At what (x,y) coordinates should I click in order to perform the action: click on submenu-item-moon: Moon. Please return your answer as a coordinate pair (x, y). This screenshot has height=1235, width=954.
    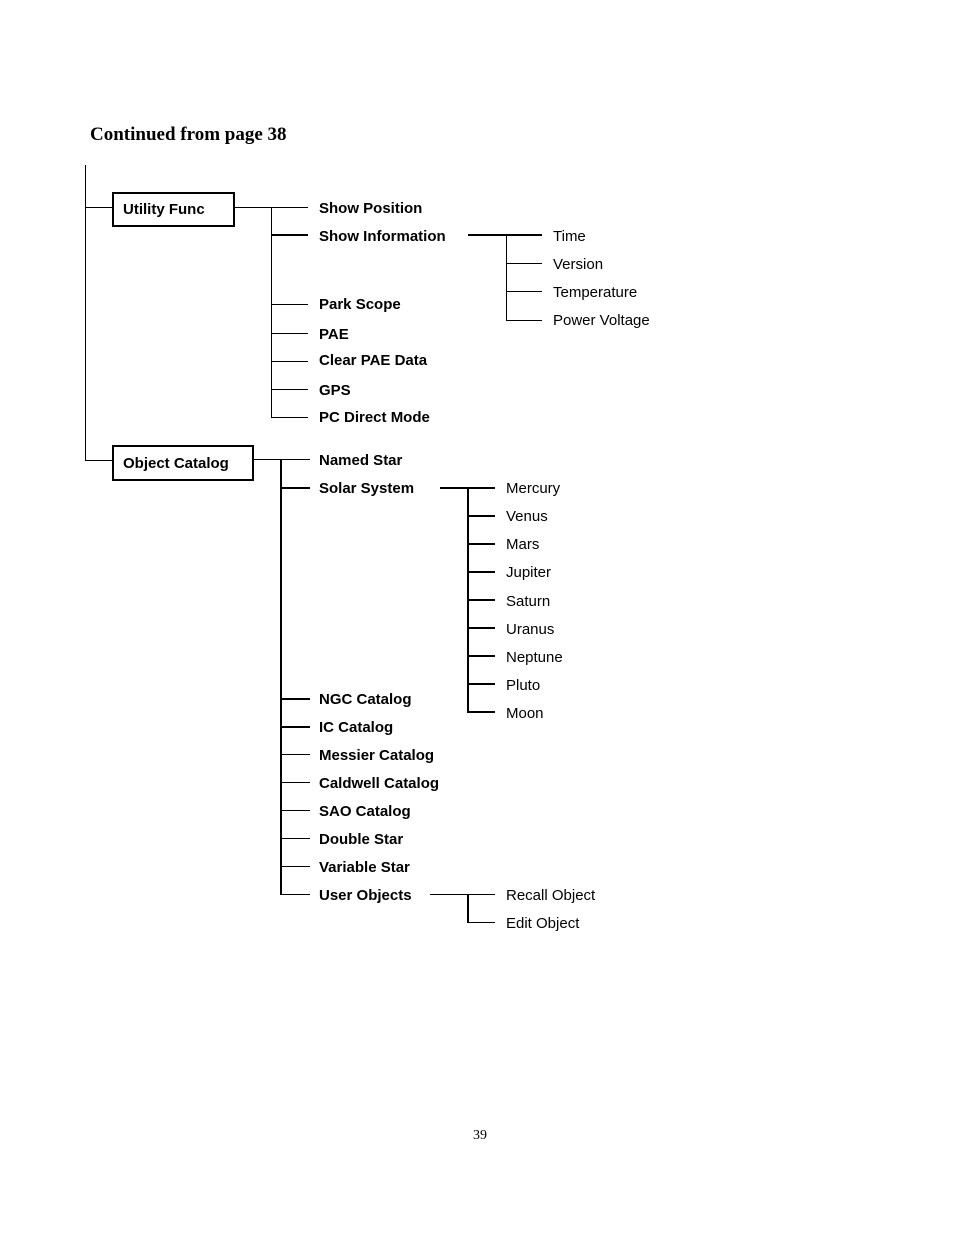
    Looking at the image, I should click on (525, 713).